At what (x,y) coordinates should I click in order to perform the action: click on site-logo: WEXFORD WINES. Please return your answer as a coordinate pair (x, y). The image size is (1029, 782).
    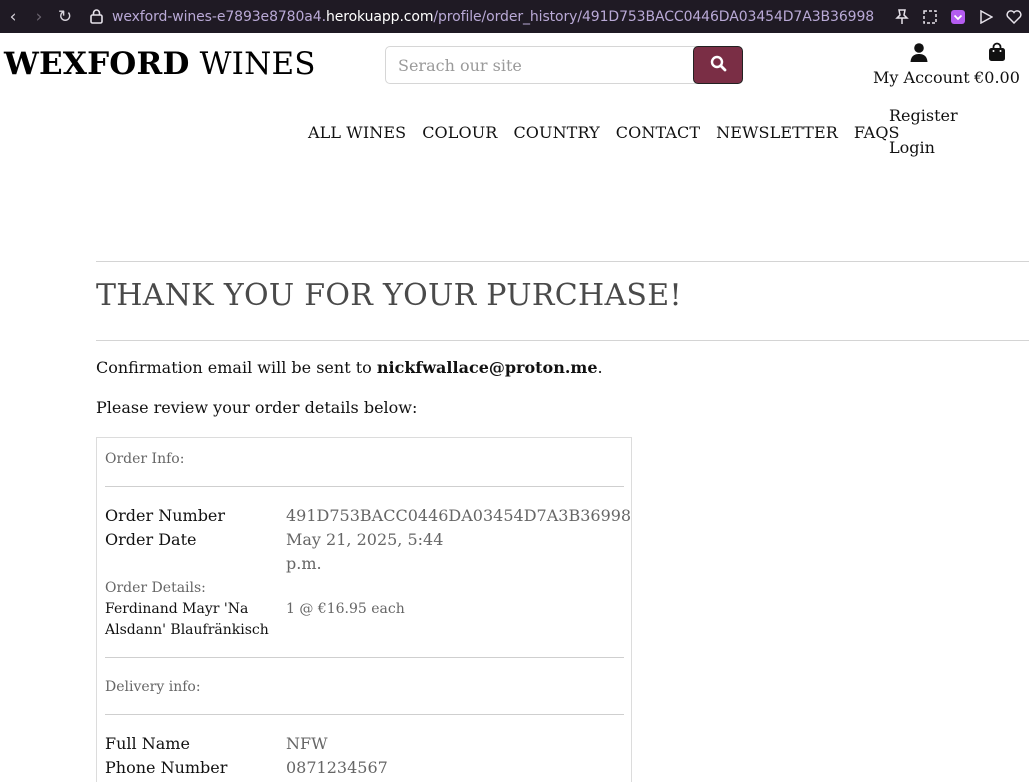
    Looking at the image, I should click on (160, 64).